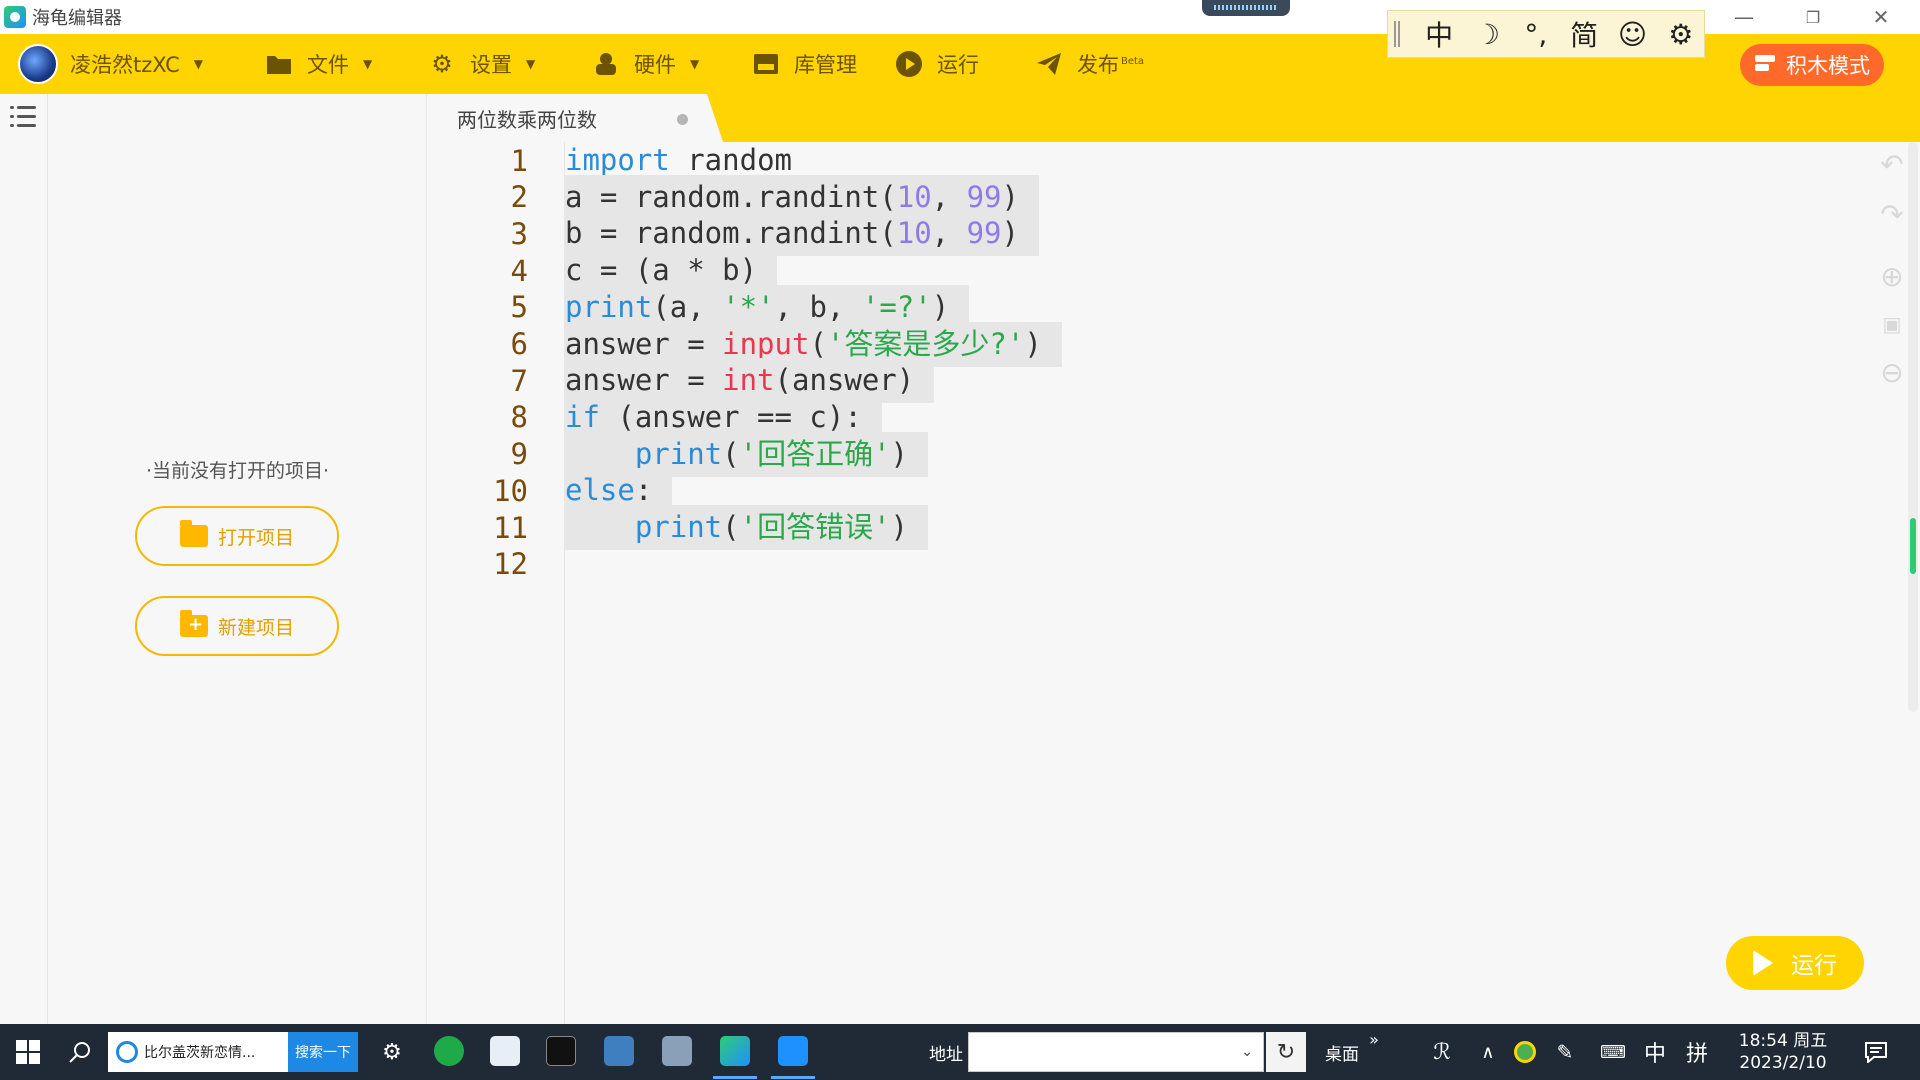  Describe the element at coordinates (561, 1051) in the screenshot. I see `terminal-icon` at that location.